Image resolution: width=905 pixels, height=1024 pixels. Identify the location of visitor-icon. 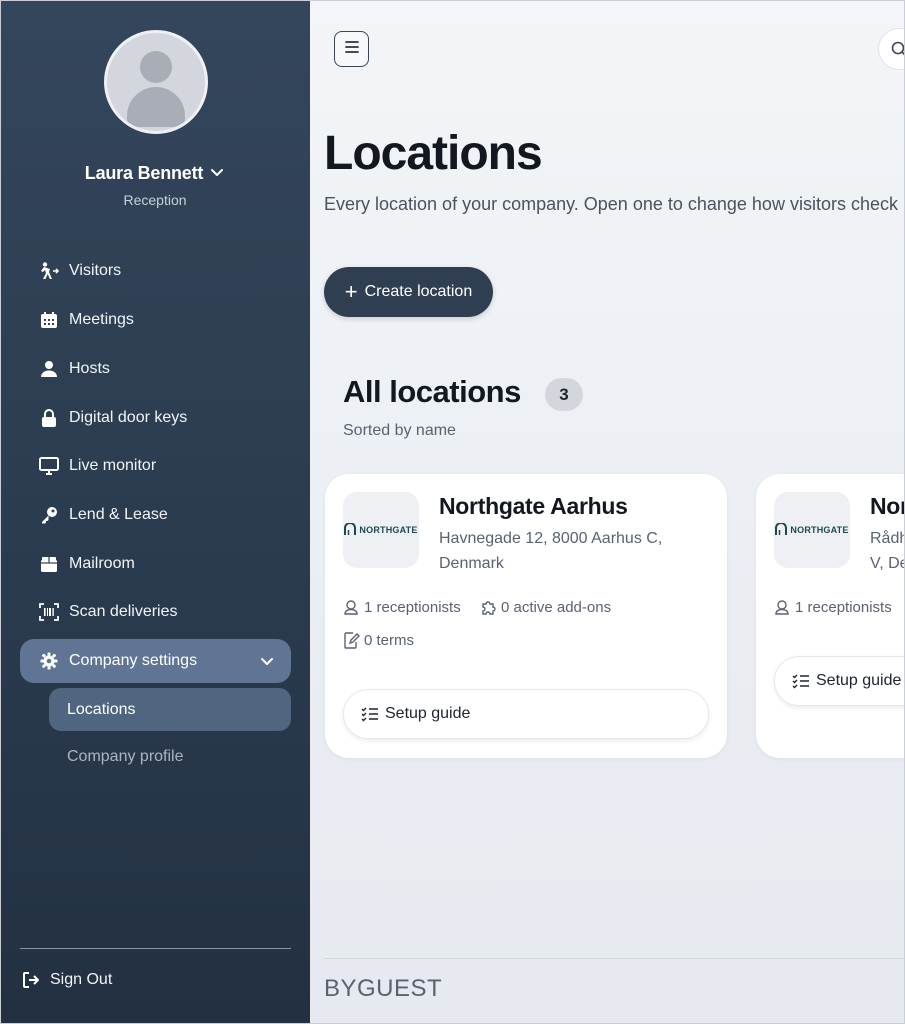
(49, 271).